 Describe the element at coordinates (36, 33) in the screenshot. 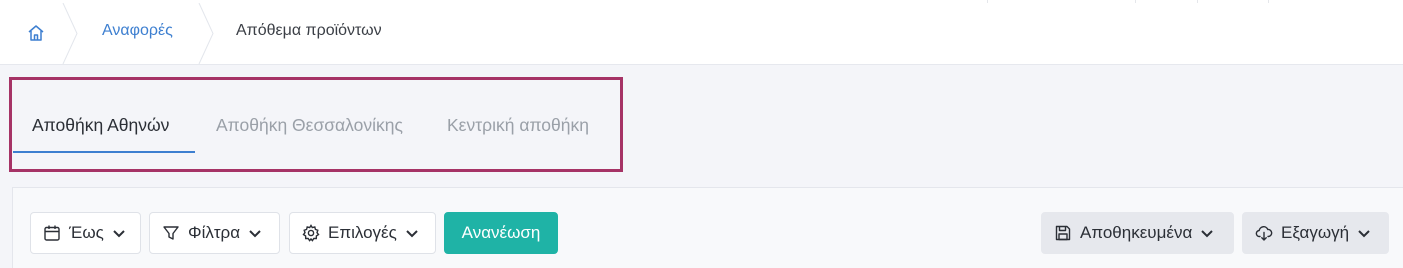

I see `home-icon` at that location.